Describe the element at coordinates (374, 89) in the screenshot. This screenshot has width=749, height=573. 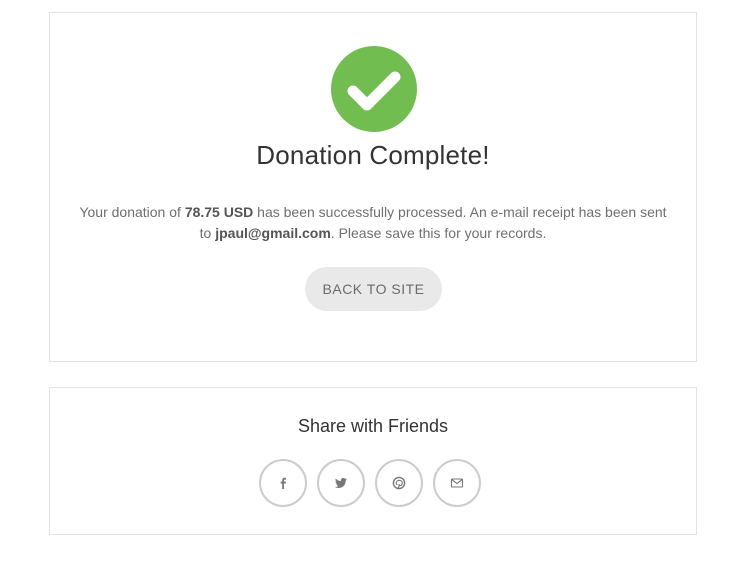
I see `check-circle-icon` at that location.